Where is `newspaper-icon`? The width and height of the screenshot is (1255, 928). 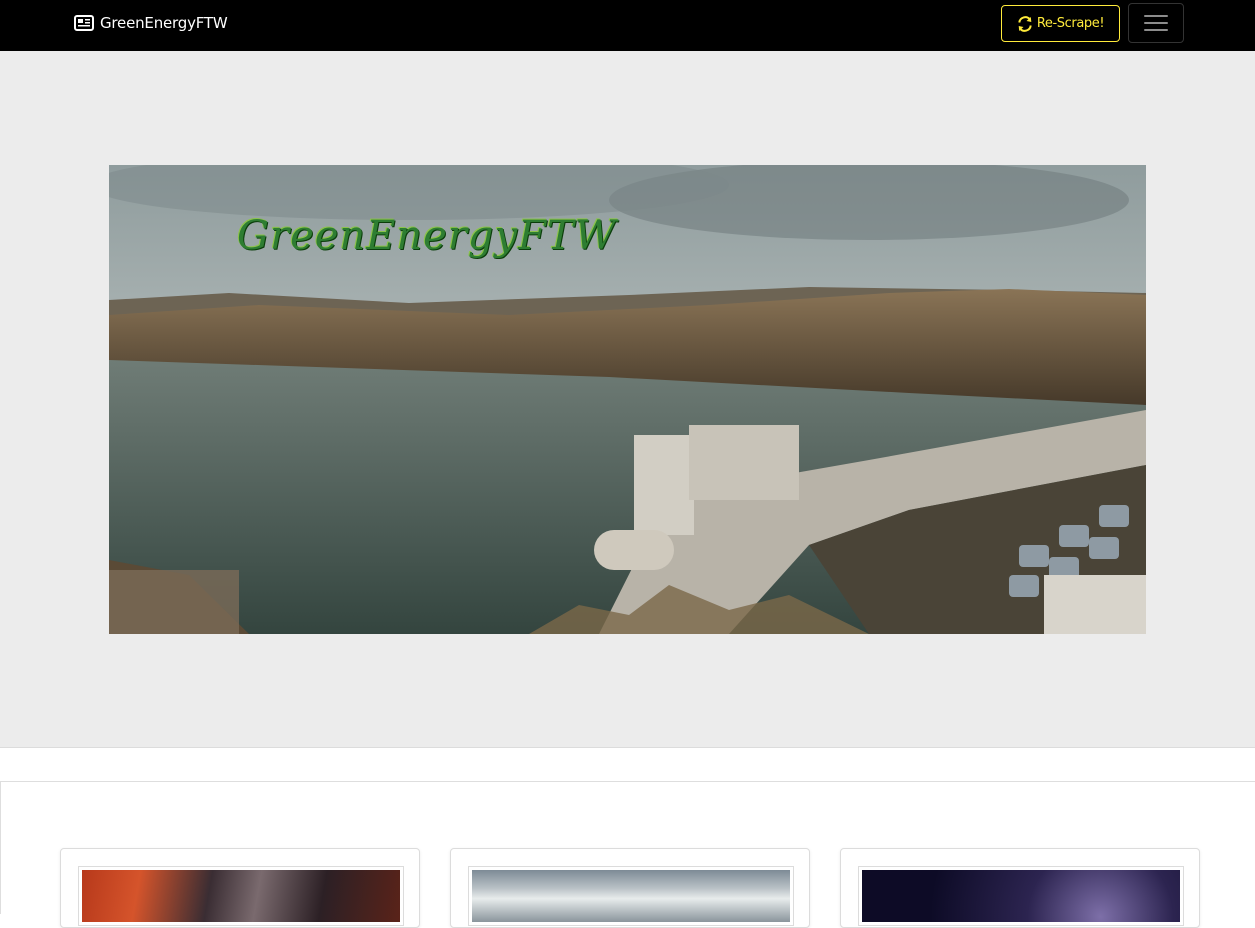
newspaper-icon is located at coordinates (84, 23).